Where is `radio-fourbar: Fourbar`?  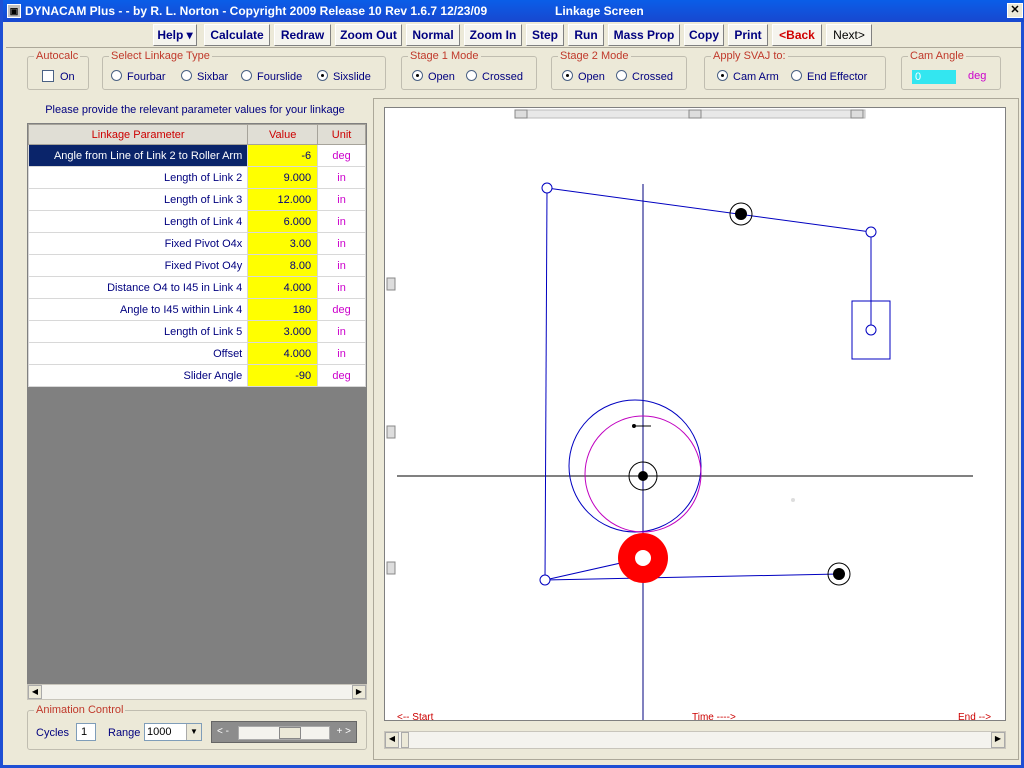
radio-fourbar: Fourbar is located at coordinates (138, 76).